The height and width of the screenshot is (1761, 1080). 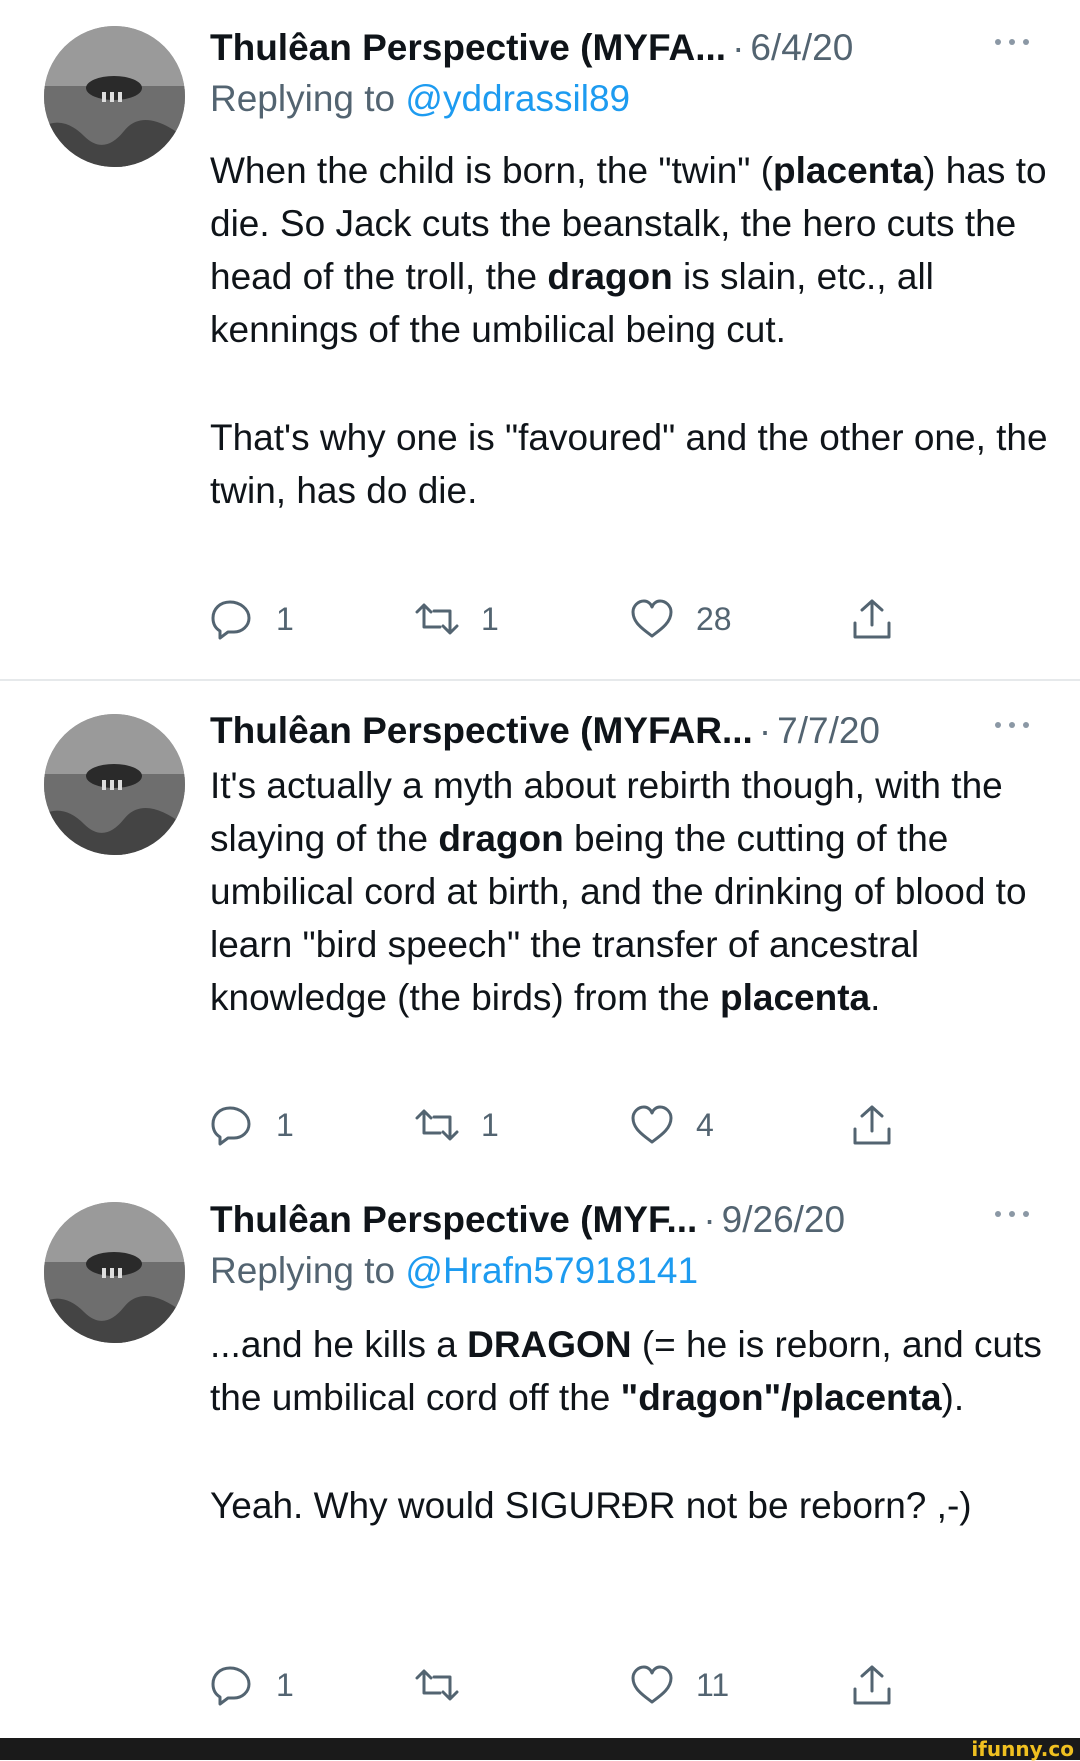 I want to click on tweet-header: Thulêan Perspective (MYFA... · 6/4/20, so click(x=630, y=48).